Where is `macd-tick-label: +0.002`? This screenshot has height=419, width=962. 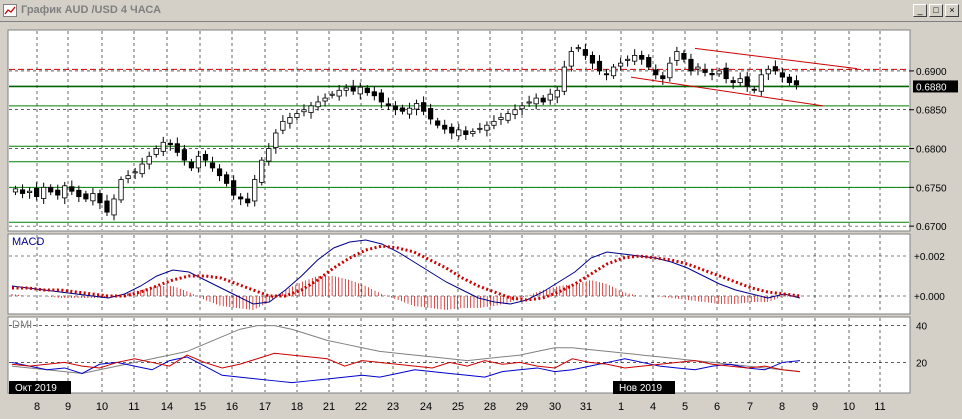
macd-tick-label: +0.002 is located at coordinates (929, 257).